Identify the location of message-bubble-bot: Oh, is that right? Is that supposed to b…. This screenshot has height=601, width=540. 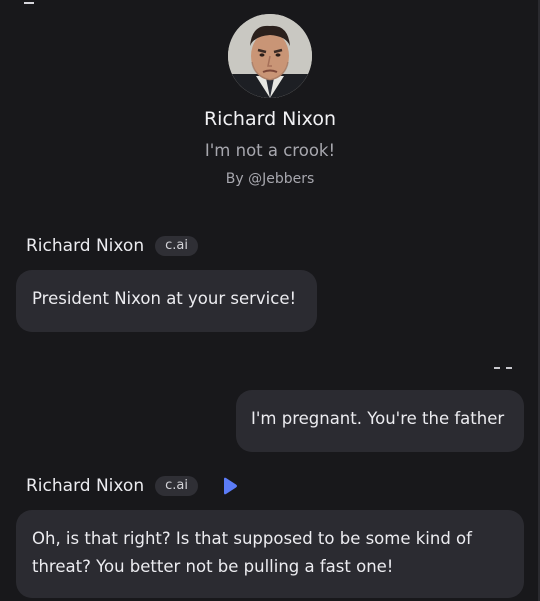
(270, 554).